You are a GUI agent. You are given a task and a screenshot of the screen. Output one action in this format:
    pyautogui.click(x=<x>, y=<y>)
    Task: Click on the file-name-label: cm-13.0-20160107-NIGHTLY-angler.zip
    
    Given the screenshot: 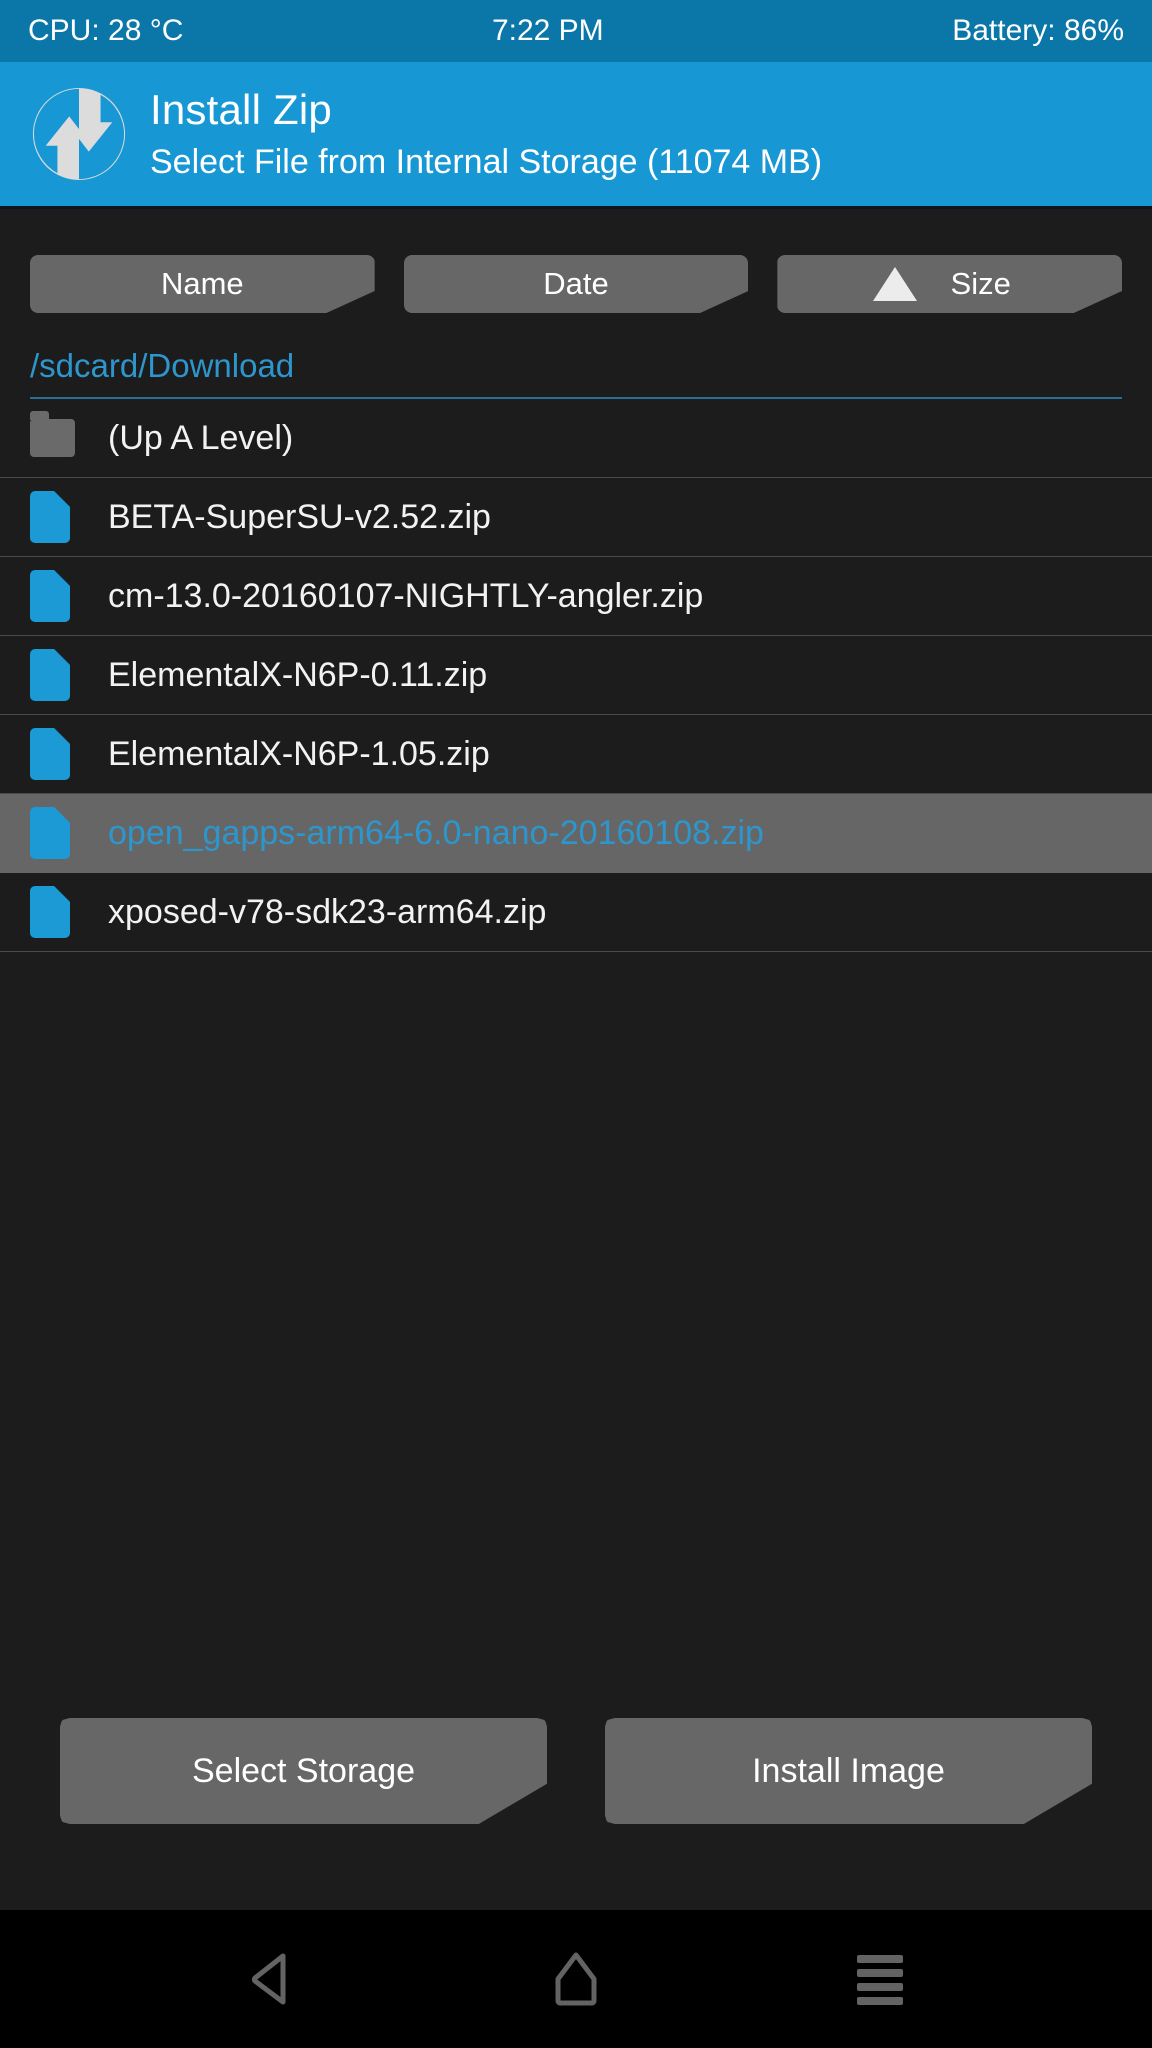 What is the action you would take?
    pyautogui.click(x=406, y=595)
    